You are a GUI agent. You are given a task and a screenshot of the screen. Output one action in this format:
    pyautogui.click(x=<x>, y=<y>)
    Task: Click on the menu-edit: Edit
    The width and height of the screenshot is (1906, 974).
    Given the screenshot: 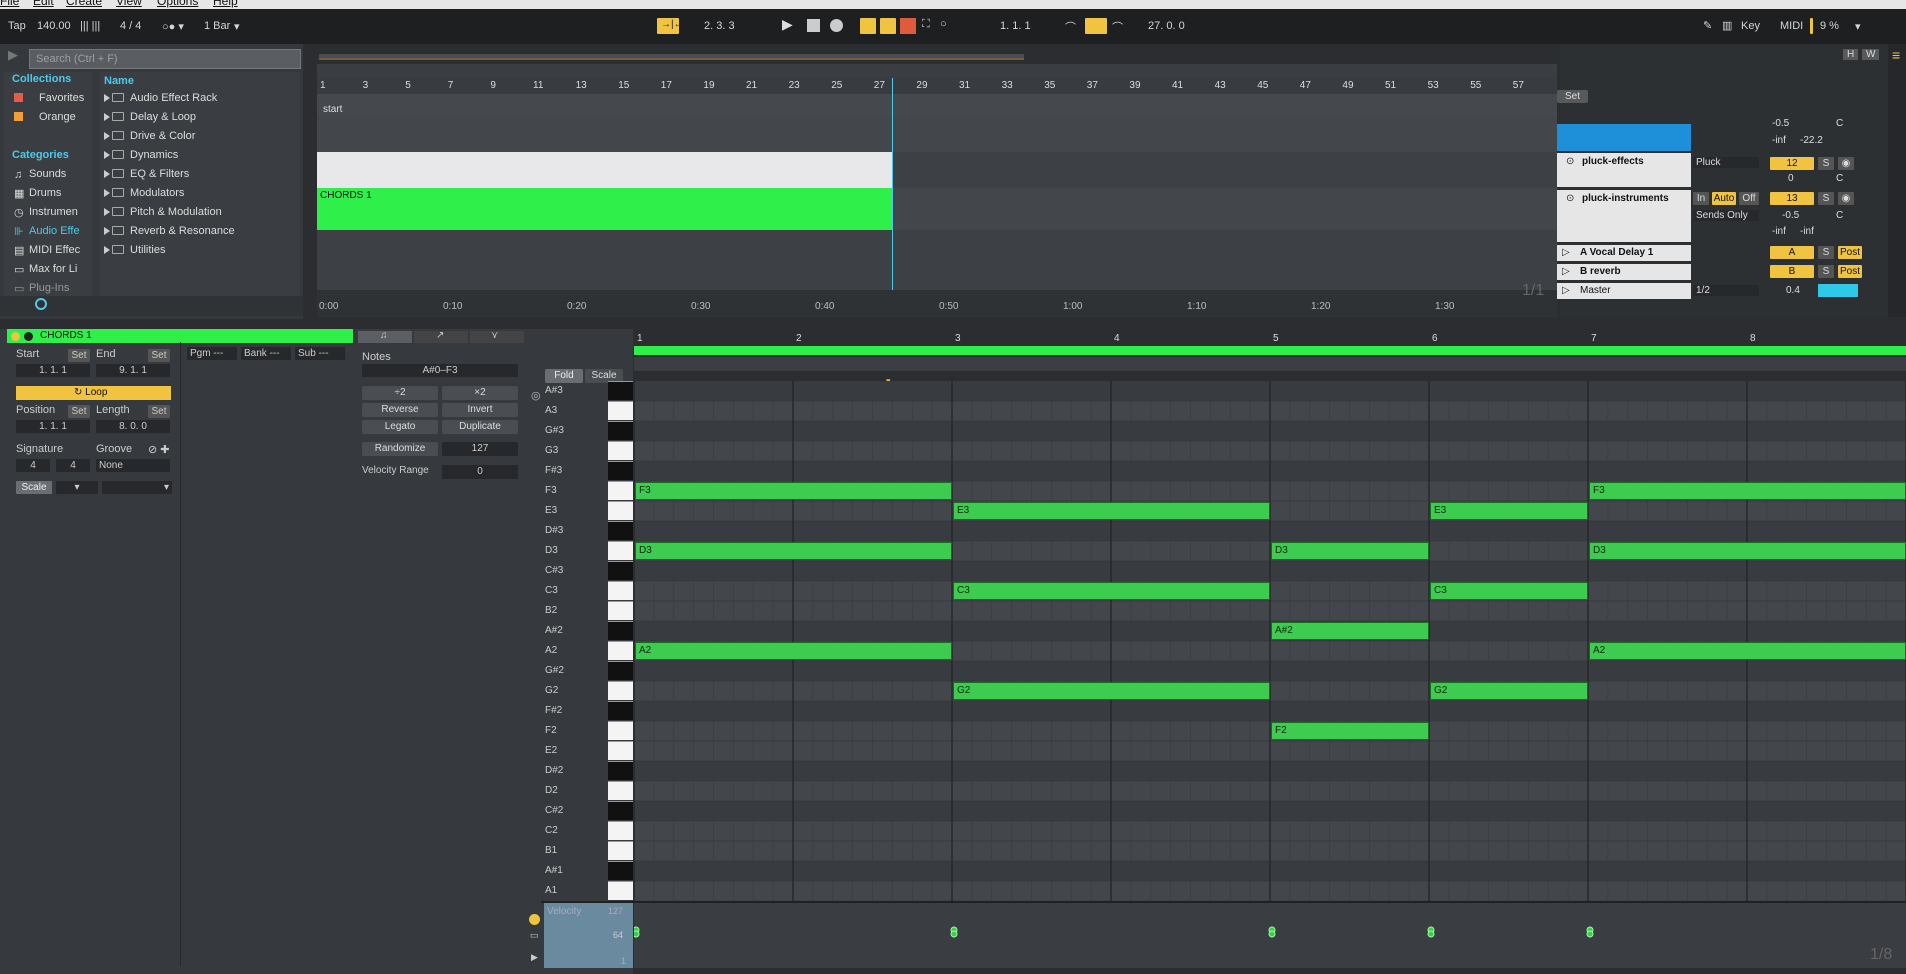 What is the action you would take?
    pyautogui.click(x=43, y=4)
    